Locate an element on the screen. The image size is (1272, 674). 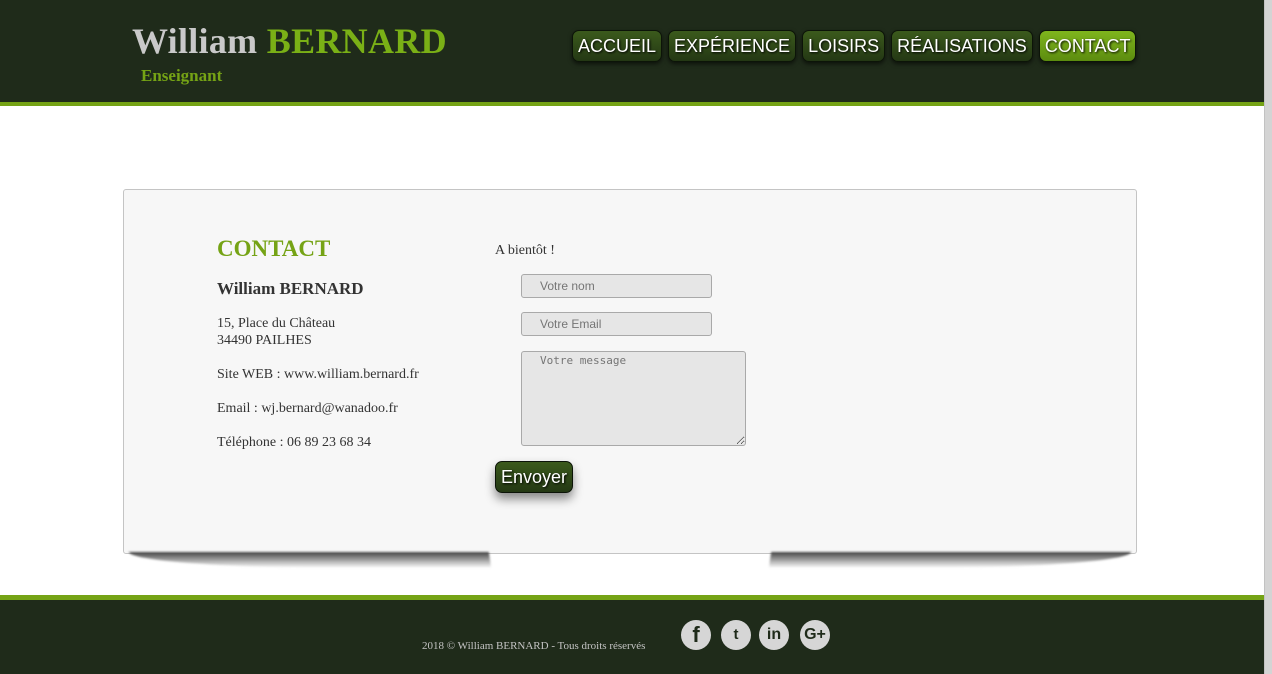
site-title-first-name: William is located at coordinates (195, 41).